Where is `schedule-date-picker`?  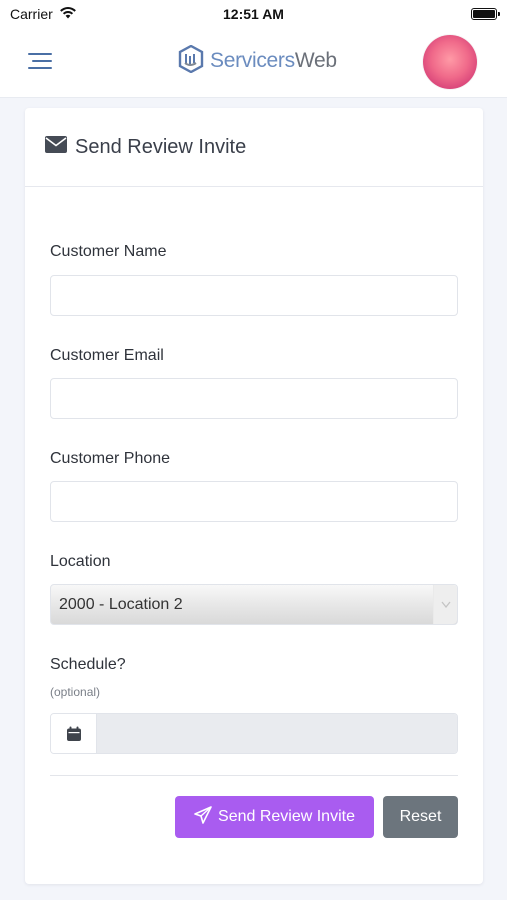 schedule-date-picker is located at coordinates (254, 733).